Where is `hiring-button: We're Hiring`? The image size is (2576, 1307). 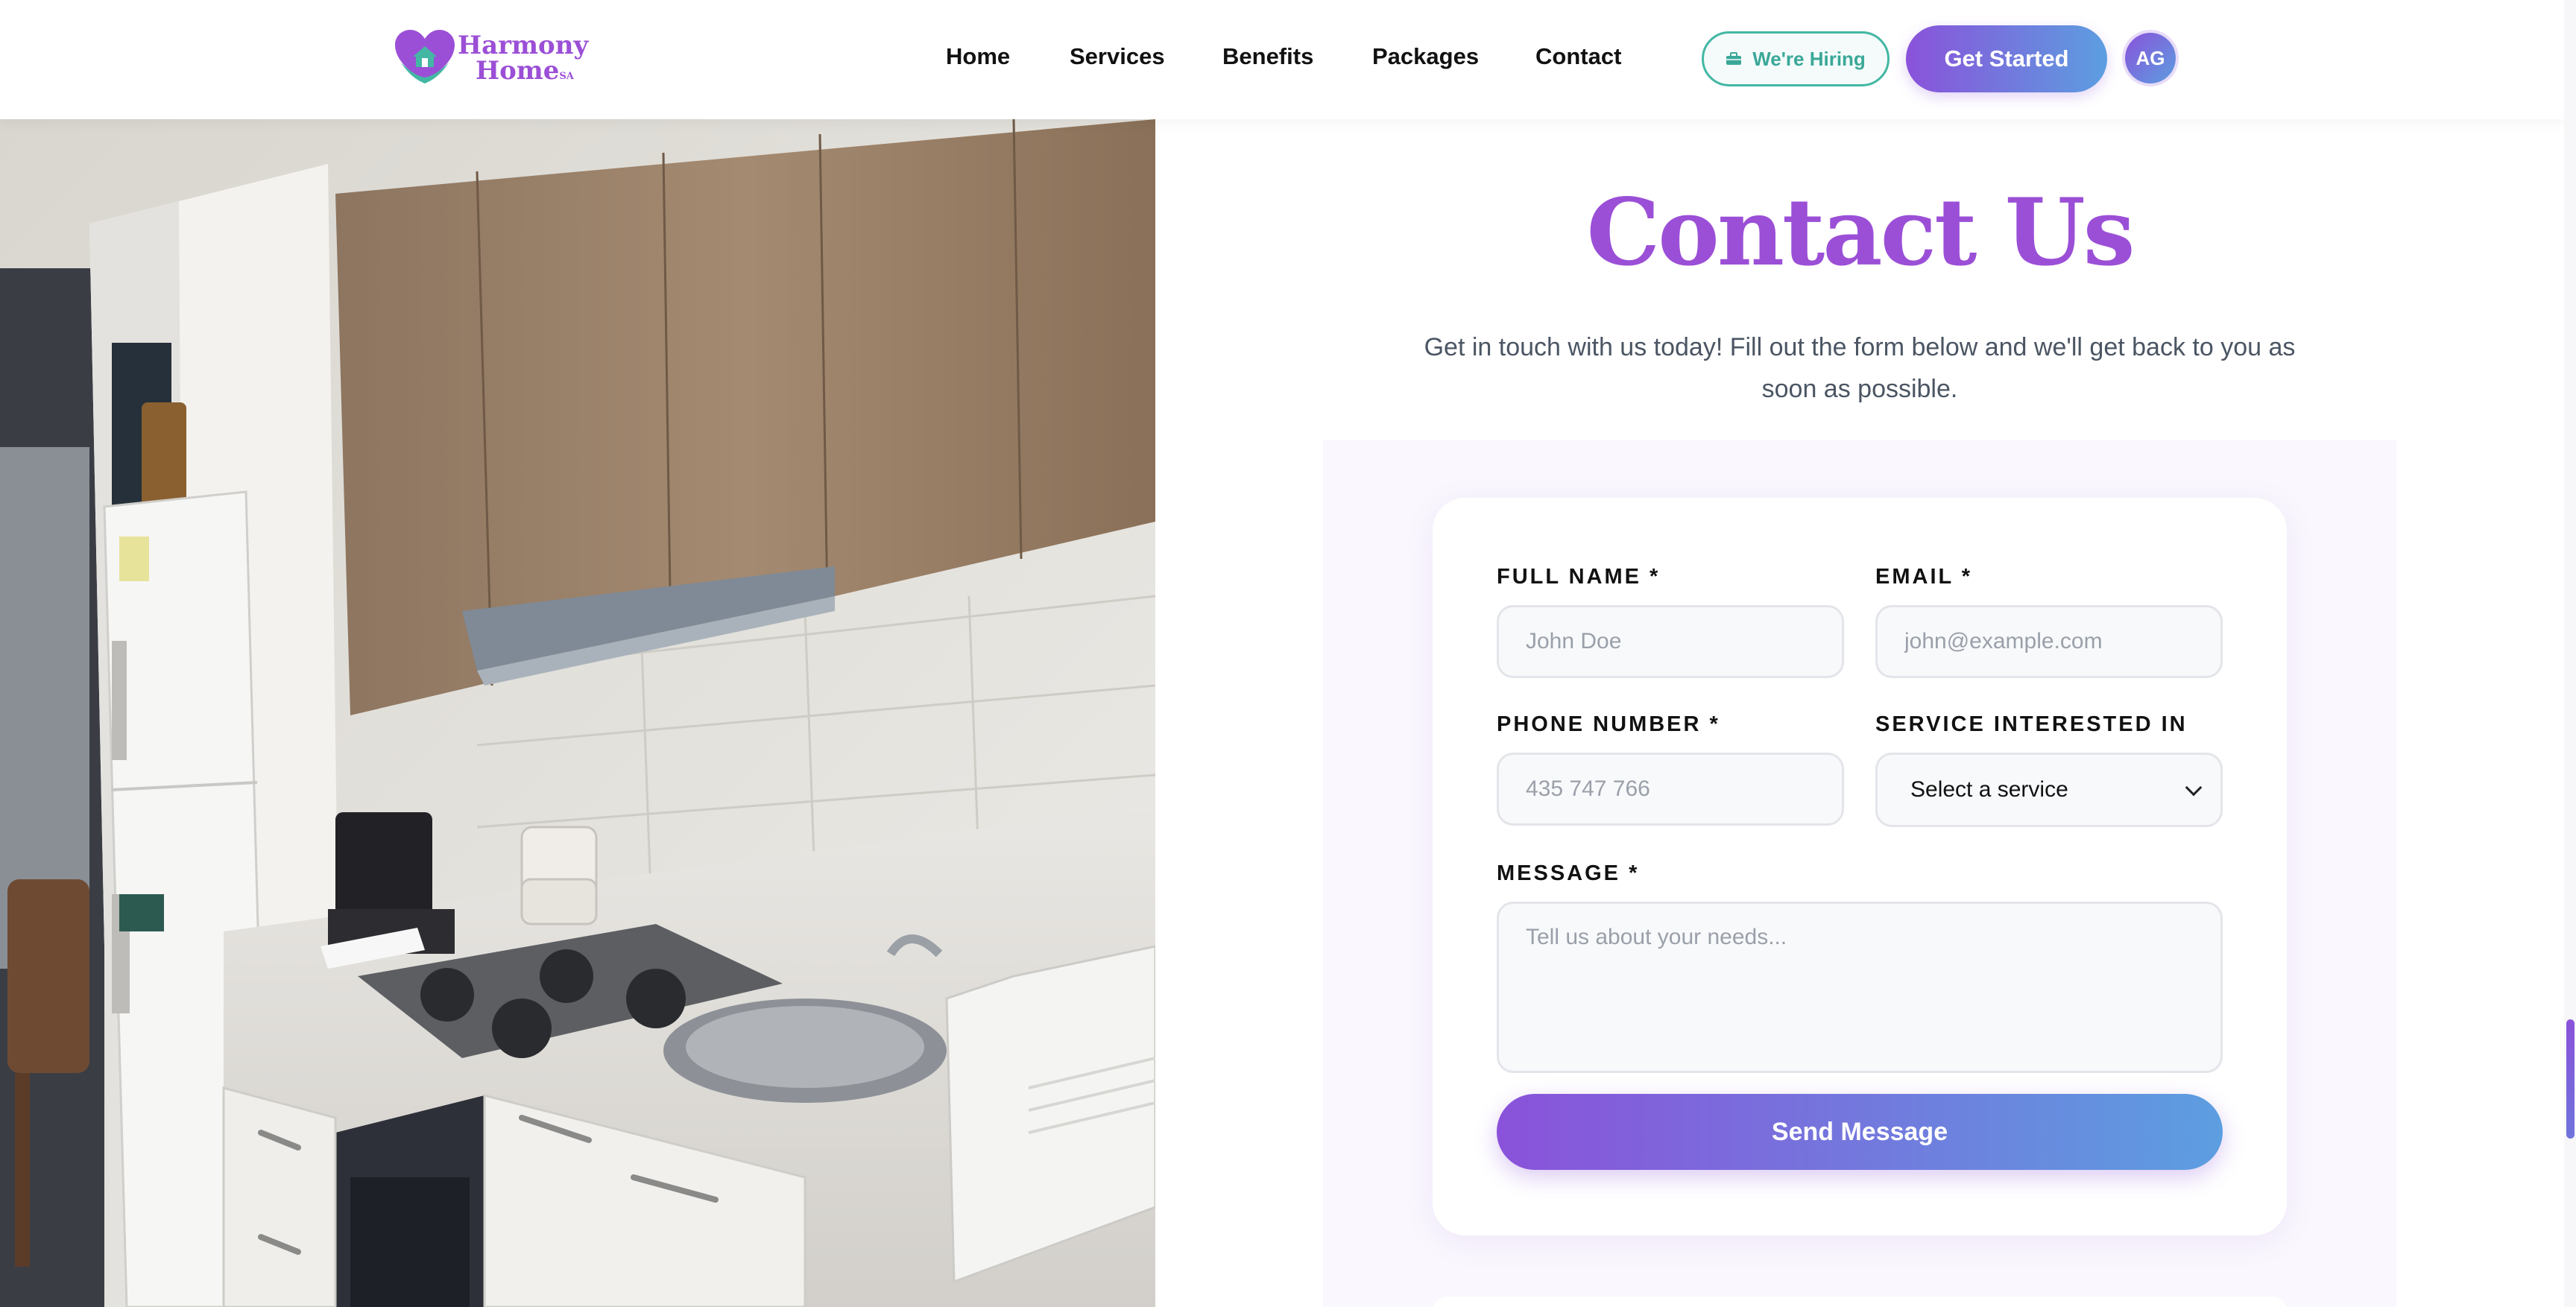 hiring-button: We're Hiring is located at coordinates (1796, 58).